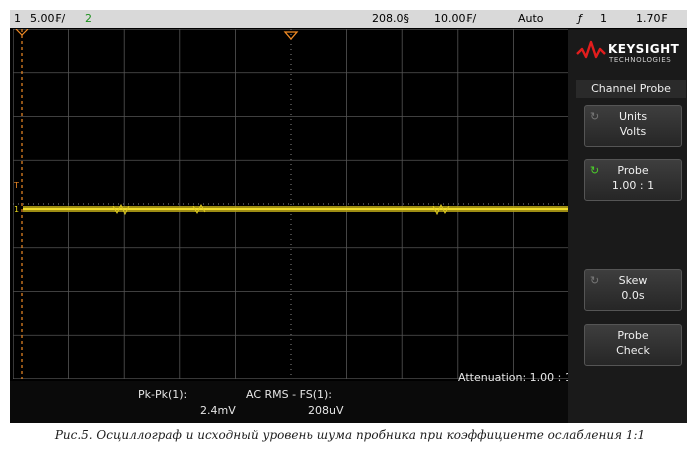 The width and height of the screenshot is (700, 453). What do you see at coordinates (348, 19) in the screenshot?
I see `status-bar: 1 5.00₣/ 2 208.0§ 10.00₣/ Auto ƒ 1 1.70₣` at bounding box center [348, 19].